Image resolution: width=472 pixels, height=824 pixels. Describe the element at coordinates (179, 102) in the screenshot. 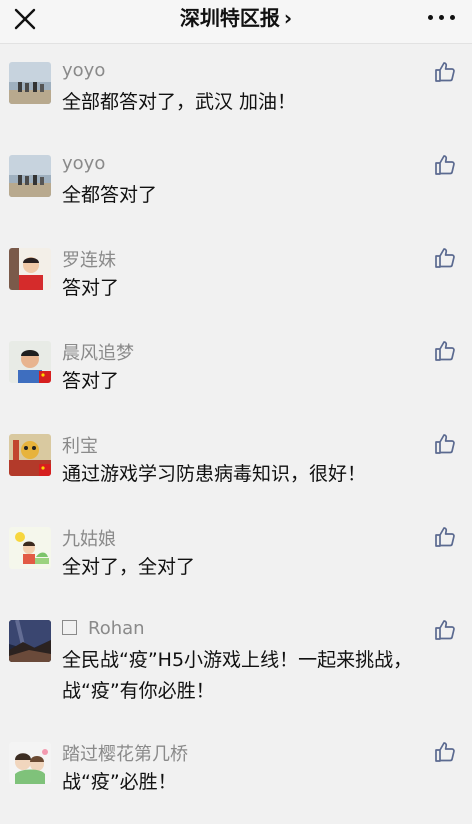

I see `comment-text: 全部都答对了，武汉 加油！` at that location.